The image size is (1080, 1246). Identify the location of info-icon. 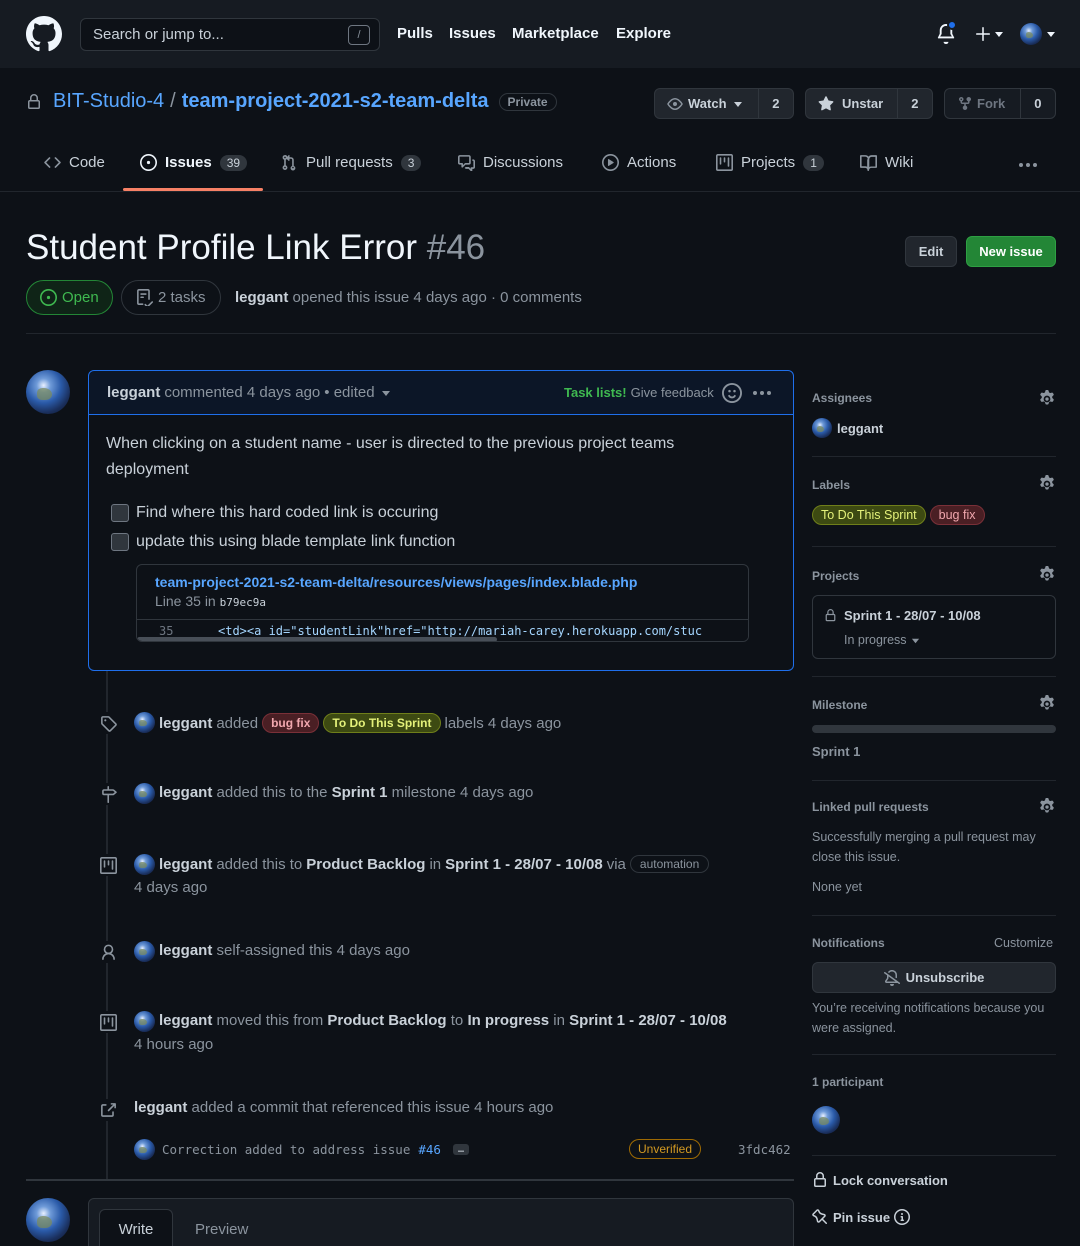
(902, 1217).